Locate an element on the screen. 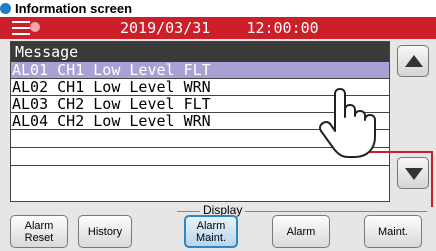  alarm-reset-button: Alarm Reset is located at coordinates (39, 231).